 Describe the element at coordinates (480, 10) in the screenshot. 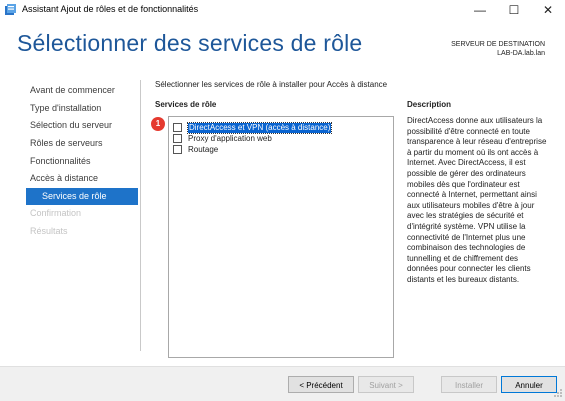

I see `minimize-button: —` at that location.